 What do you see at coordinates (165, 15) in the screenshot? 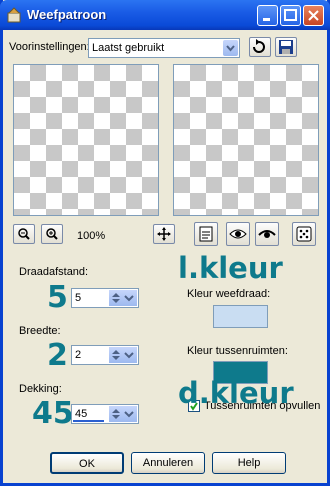
I see `title-bar: Weefpatroon` at bounding box center [165, 15].